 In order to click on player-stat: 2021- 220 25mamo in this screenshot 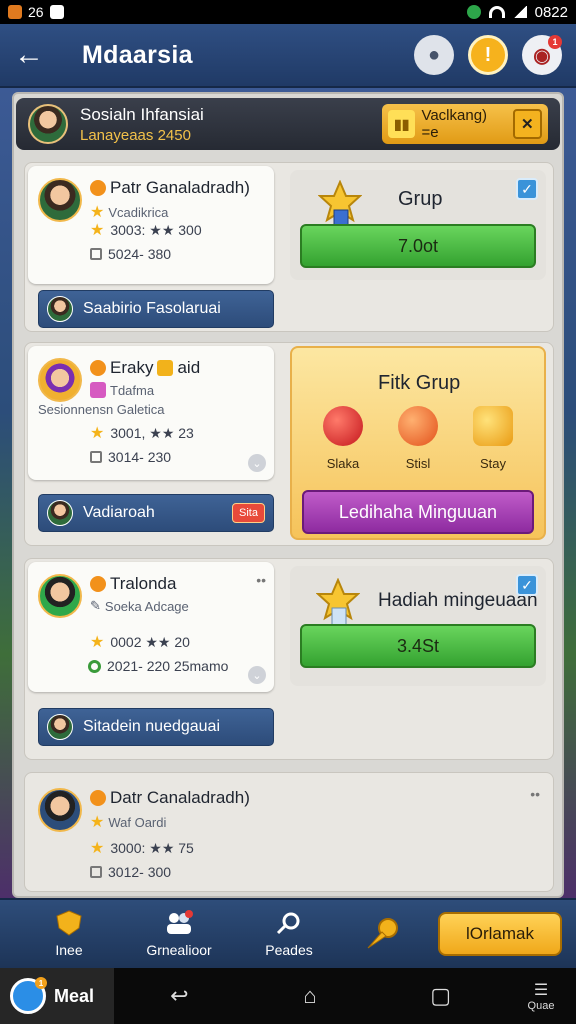, I will do `click(168, 666)`.